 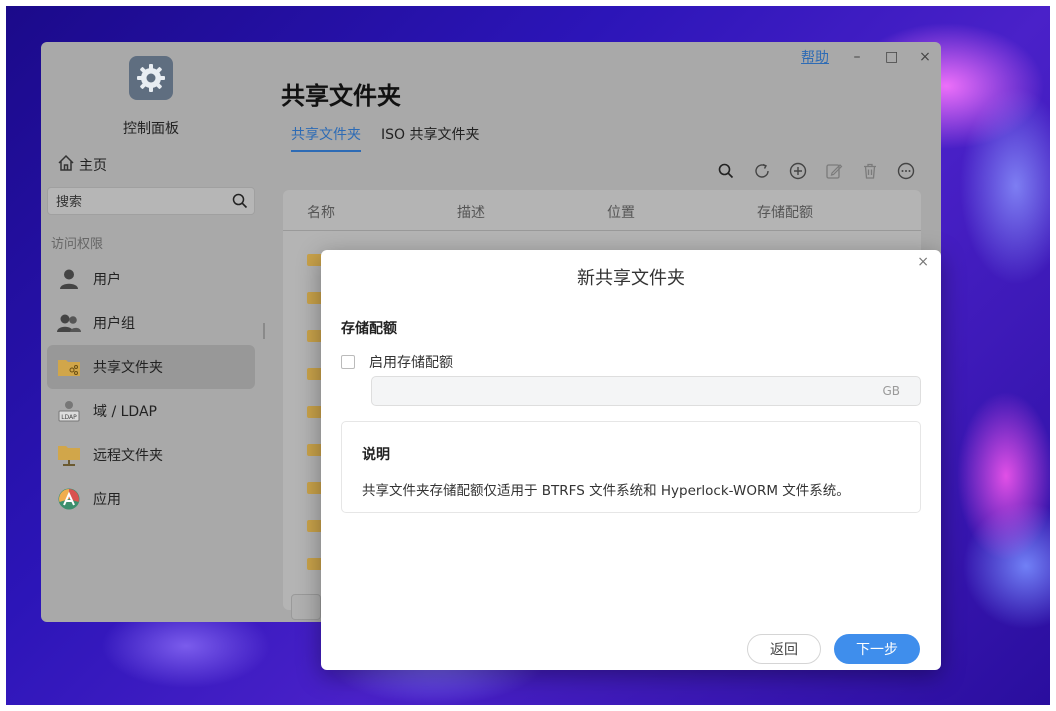 What do you see at coordinates (891, 391) in the screenshot?
I see `quota-unit: GB` at bounding box center [891, 391].